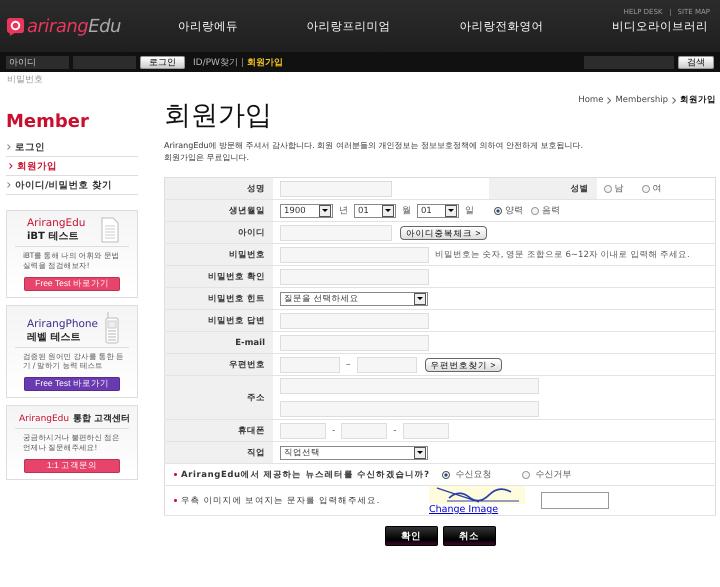 This screenshot has width=720, height=587. What do you see at coordinates (25, 79) in the screenshot?
I see `password-label: 비밀번호` at bounding box center [25, 79].